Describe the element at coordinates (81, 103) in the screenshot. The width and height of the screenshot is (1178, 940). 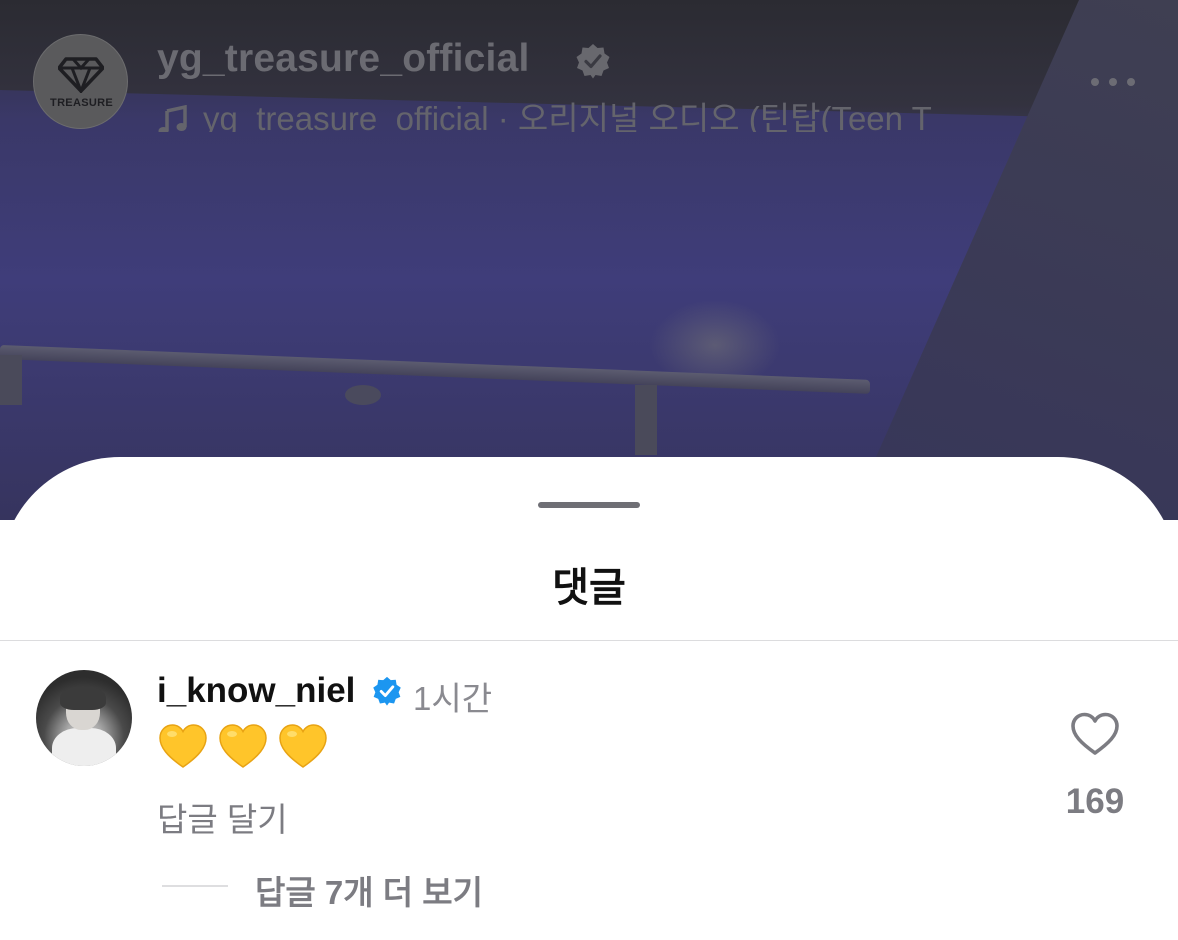
I see `avatar-logo-text: TREASURE` at that location.